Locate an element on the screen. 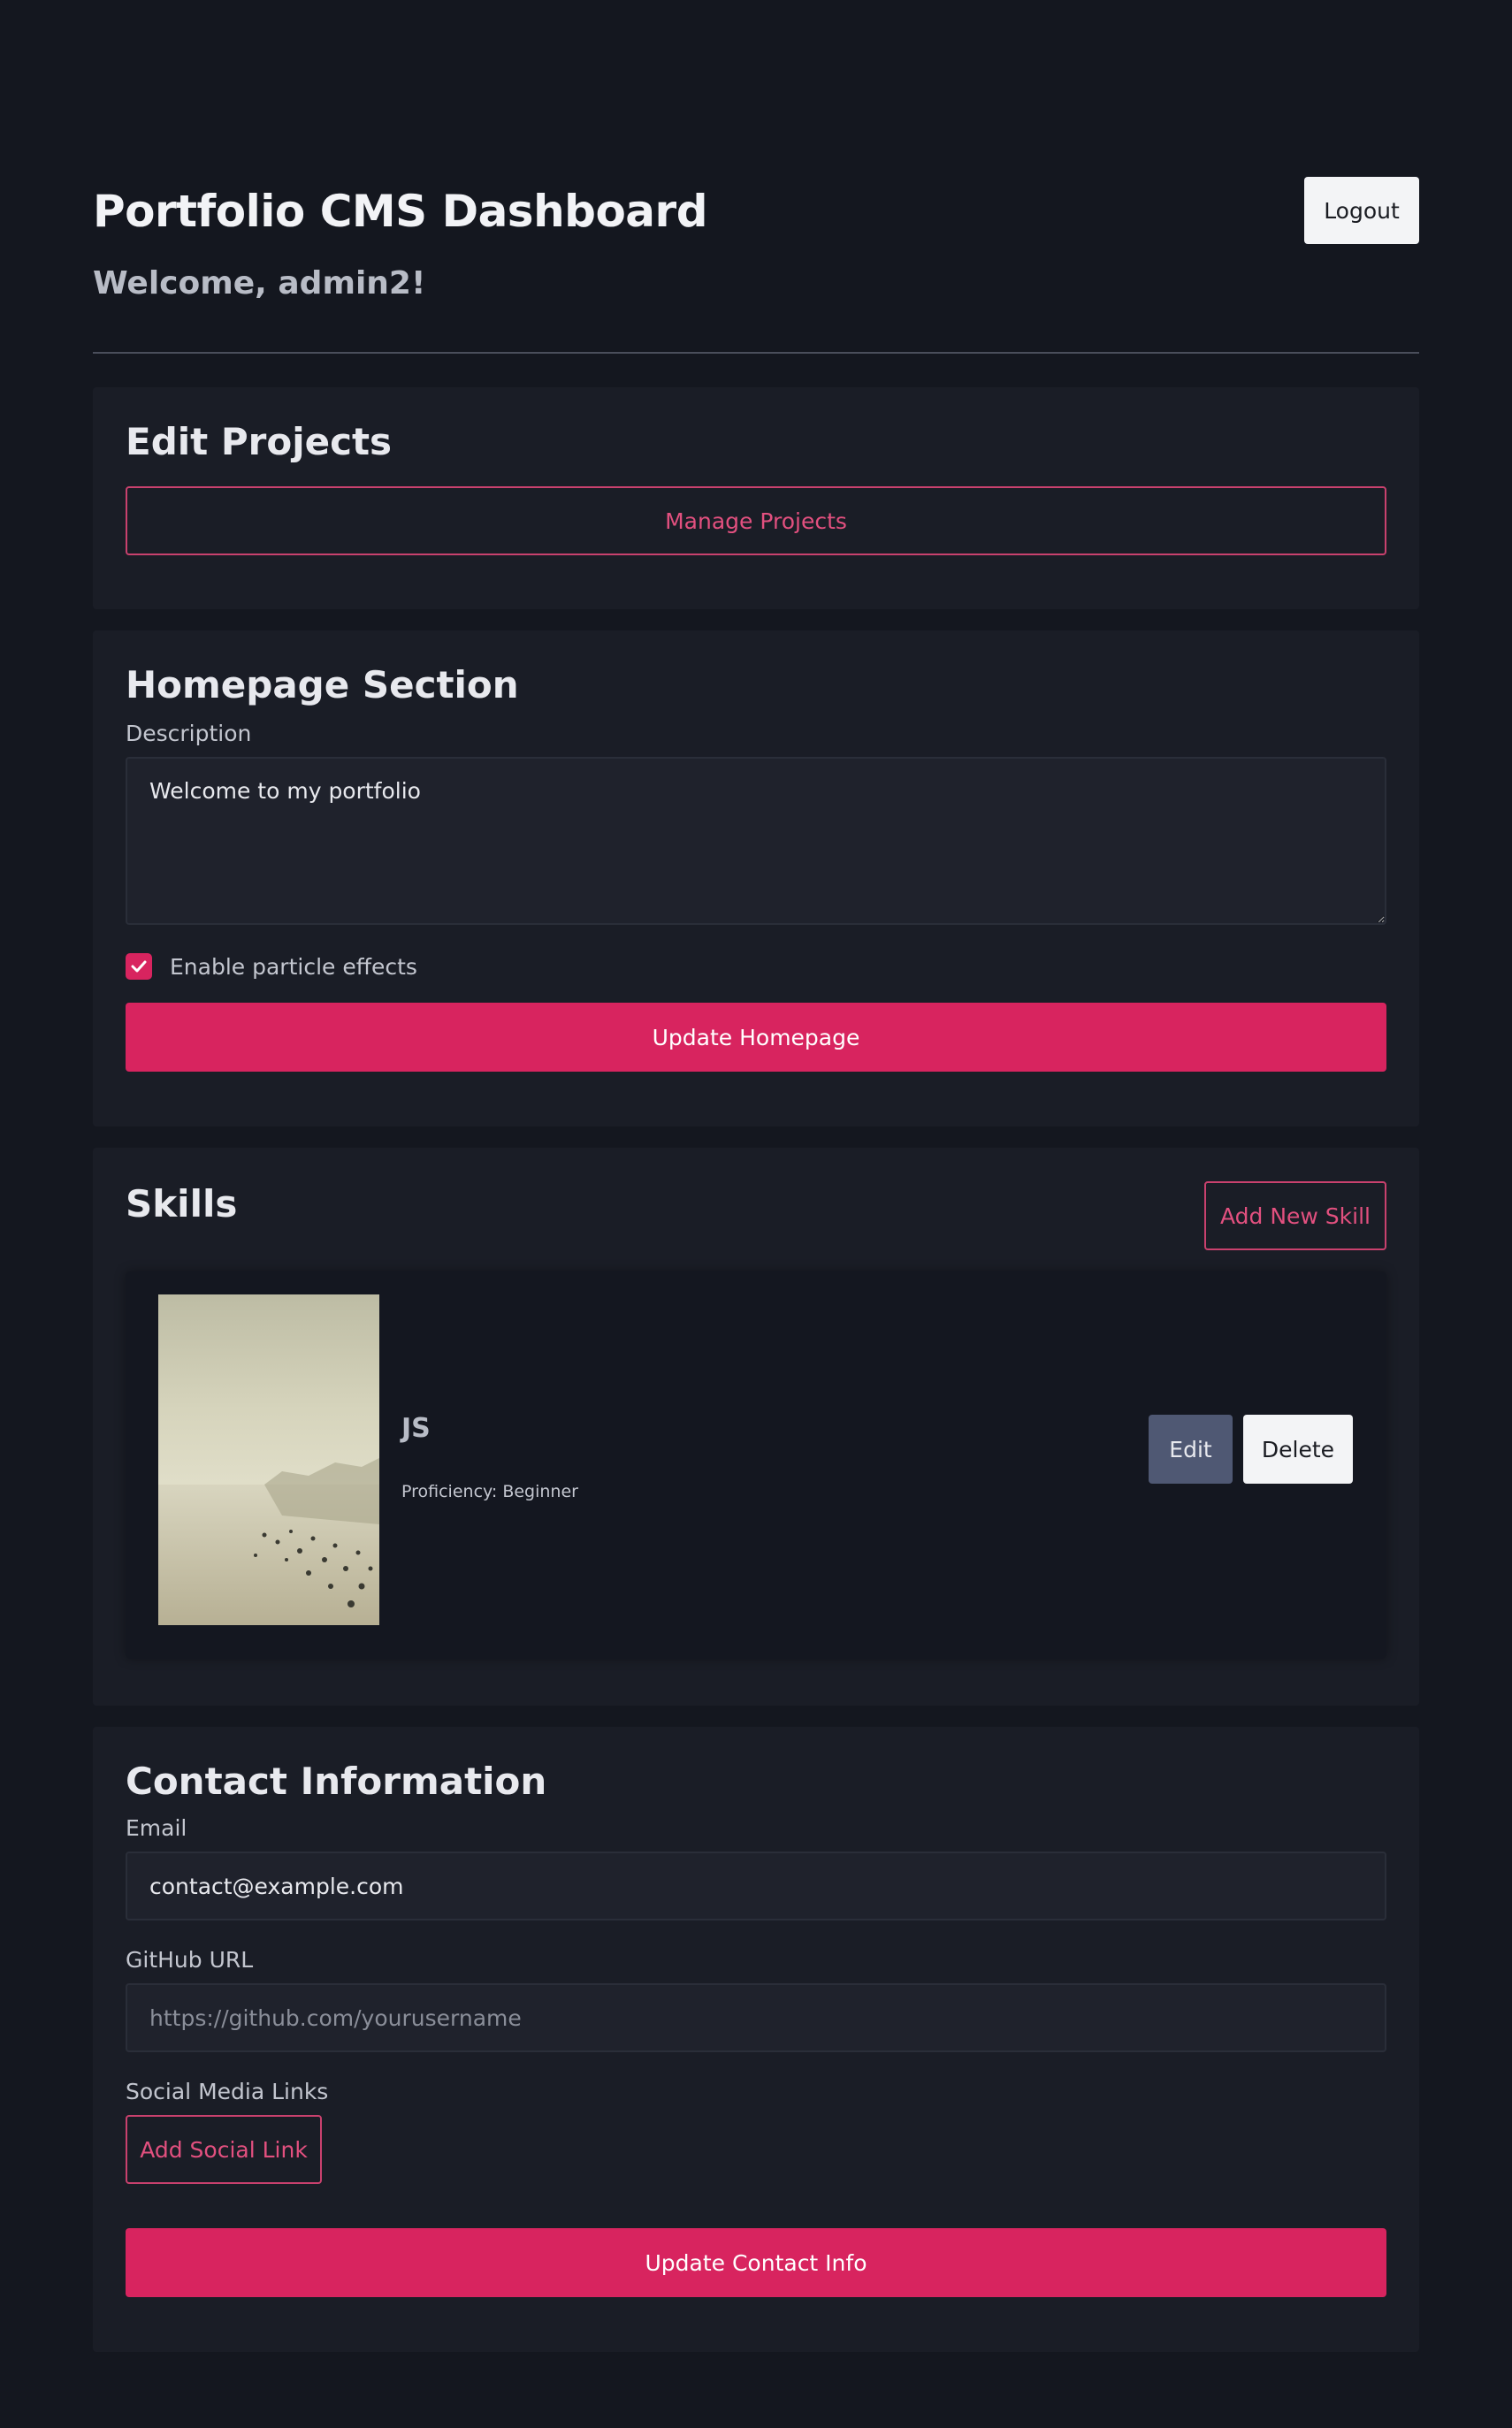 Image resolution: width=1512 pixels, height=2428 pixels. skill-image is located at coordinates (268, 1459).